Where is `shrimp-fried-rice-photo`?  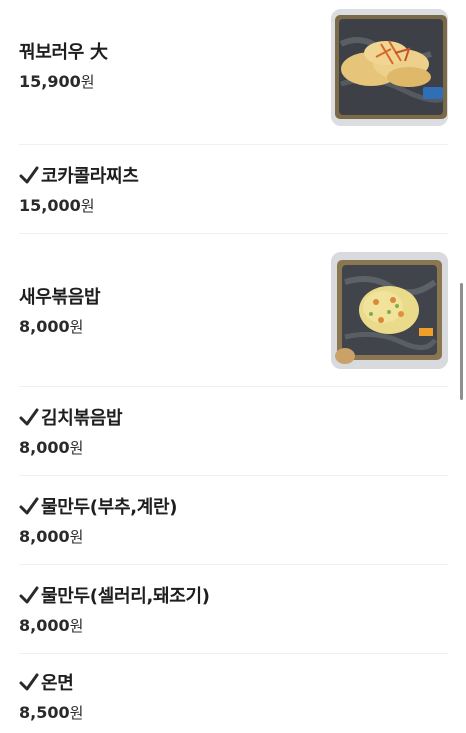 shrimp-fried-rice-photo is located at coordinates (389, 310).